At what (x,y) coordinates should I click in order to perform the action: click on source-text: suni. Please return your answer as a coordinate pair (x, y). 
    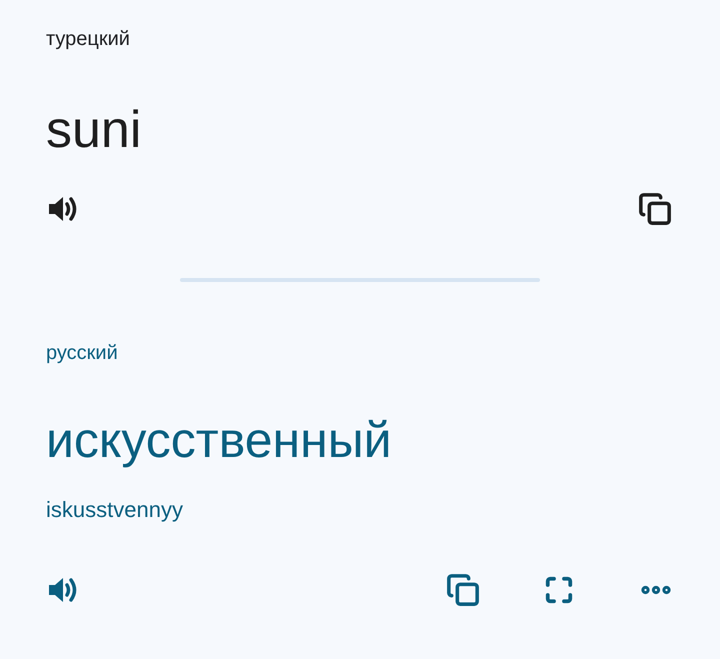
    Looking at the image, I should click on (94, 130).